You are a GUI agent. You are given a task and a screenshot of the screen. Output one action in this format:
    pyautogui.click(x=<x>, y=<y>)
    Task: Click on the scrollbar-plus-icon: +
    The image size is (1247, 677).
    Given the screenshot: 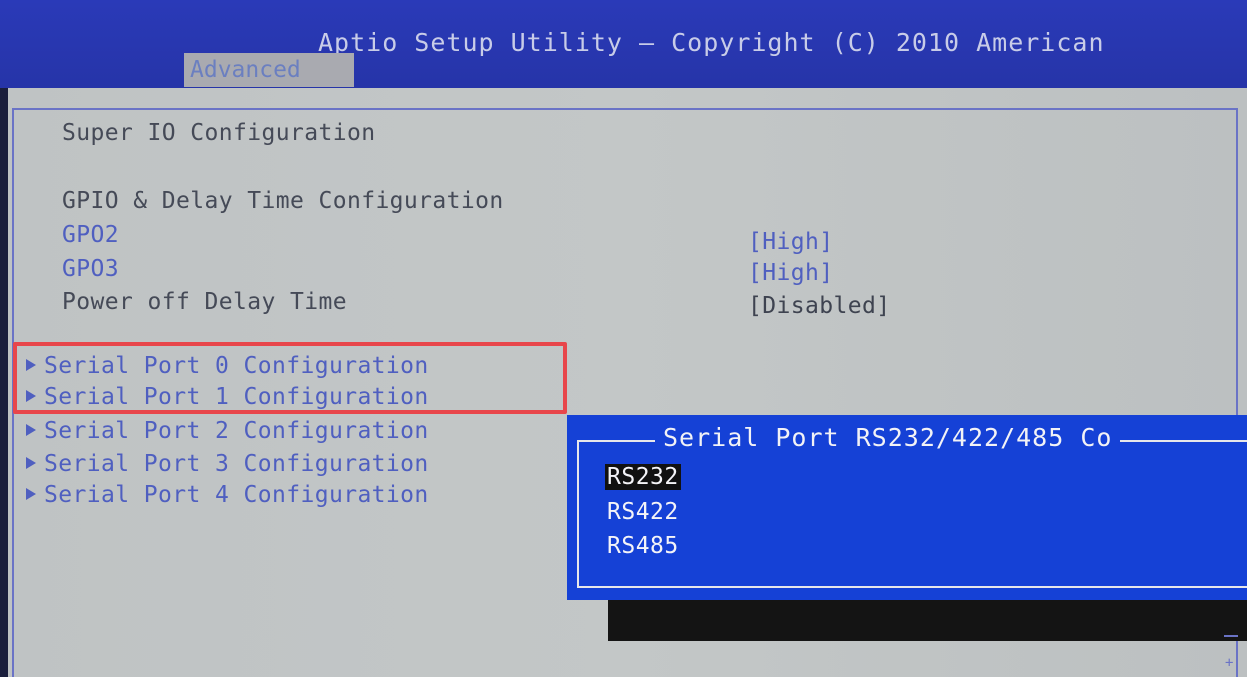 What is the action you would take?
    pyautogui.click(x=1229, y=663)
    